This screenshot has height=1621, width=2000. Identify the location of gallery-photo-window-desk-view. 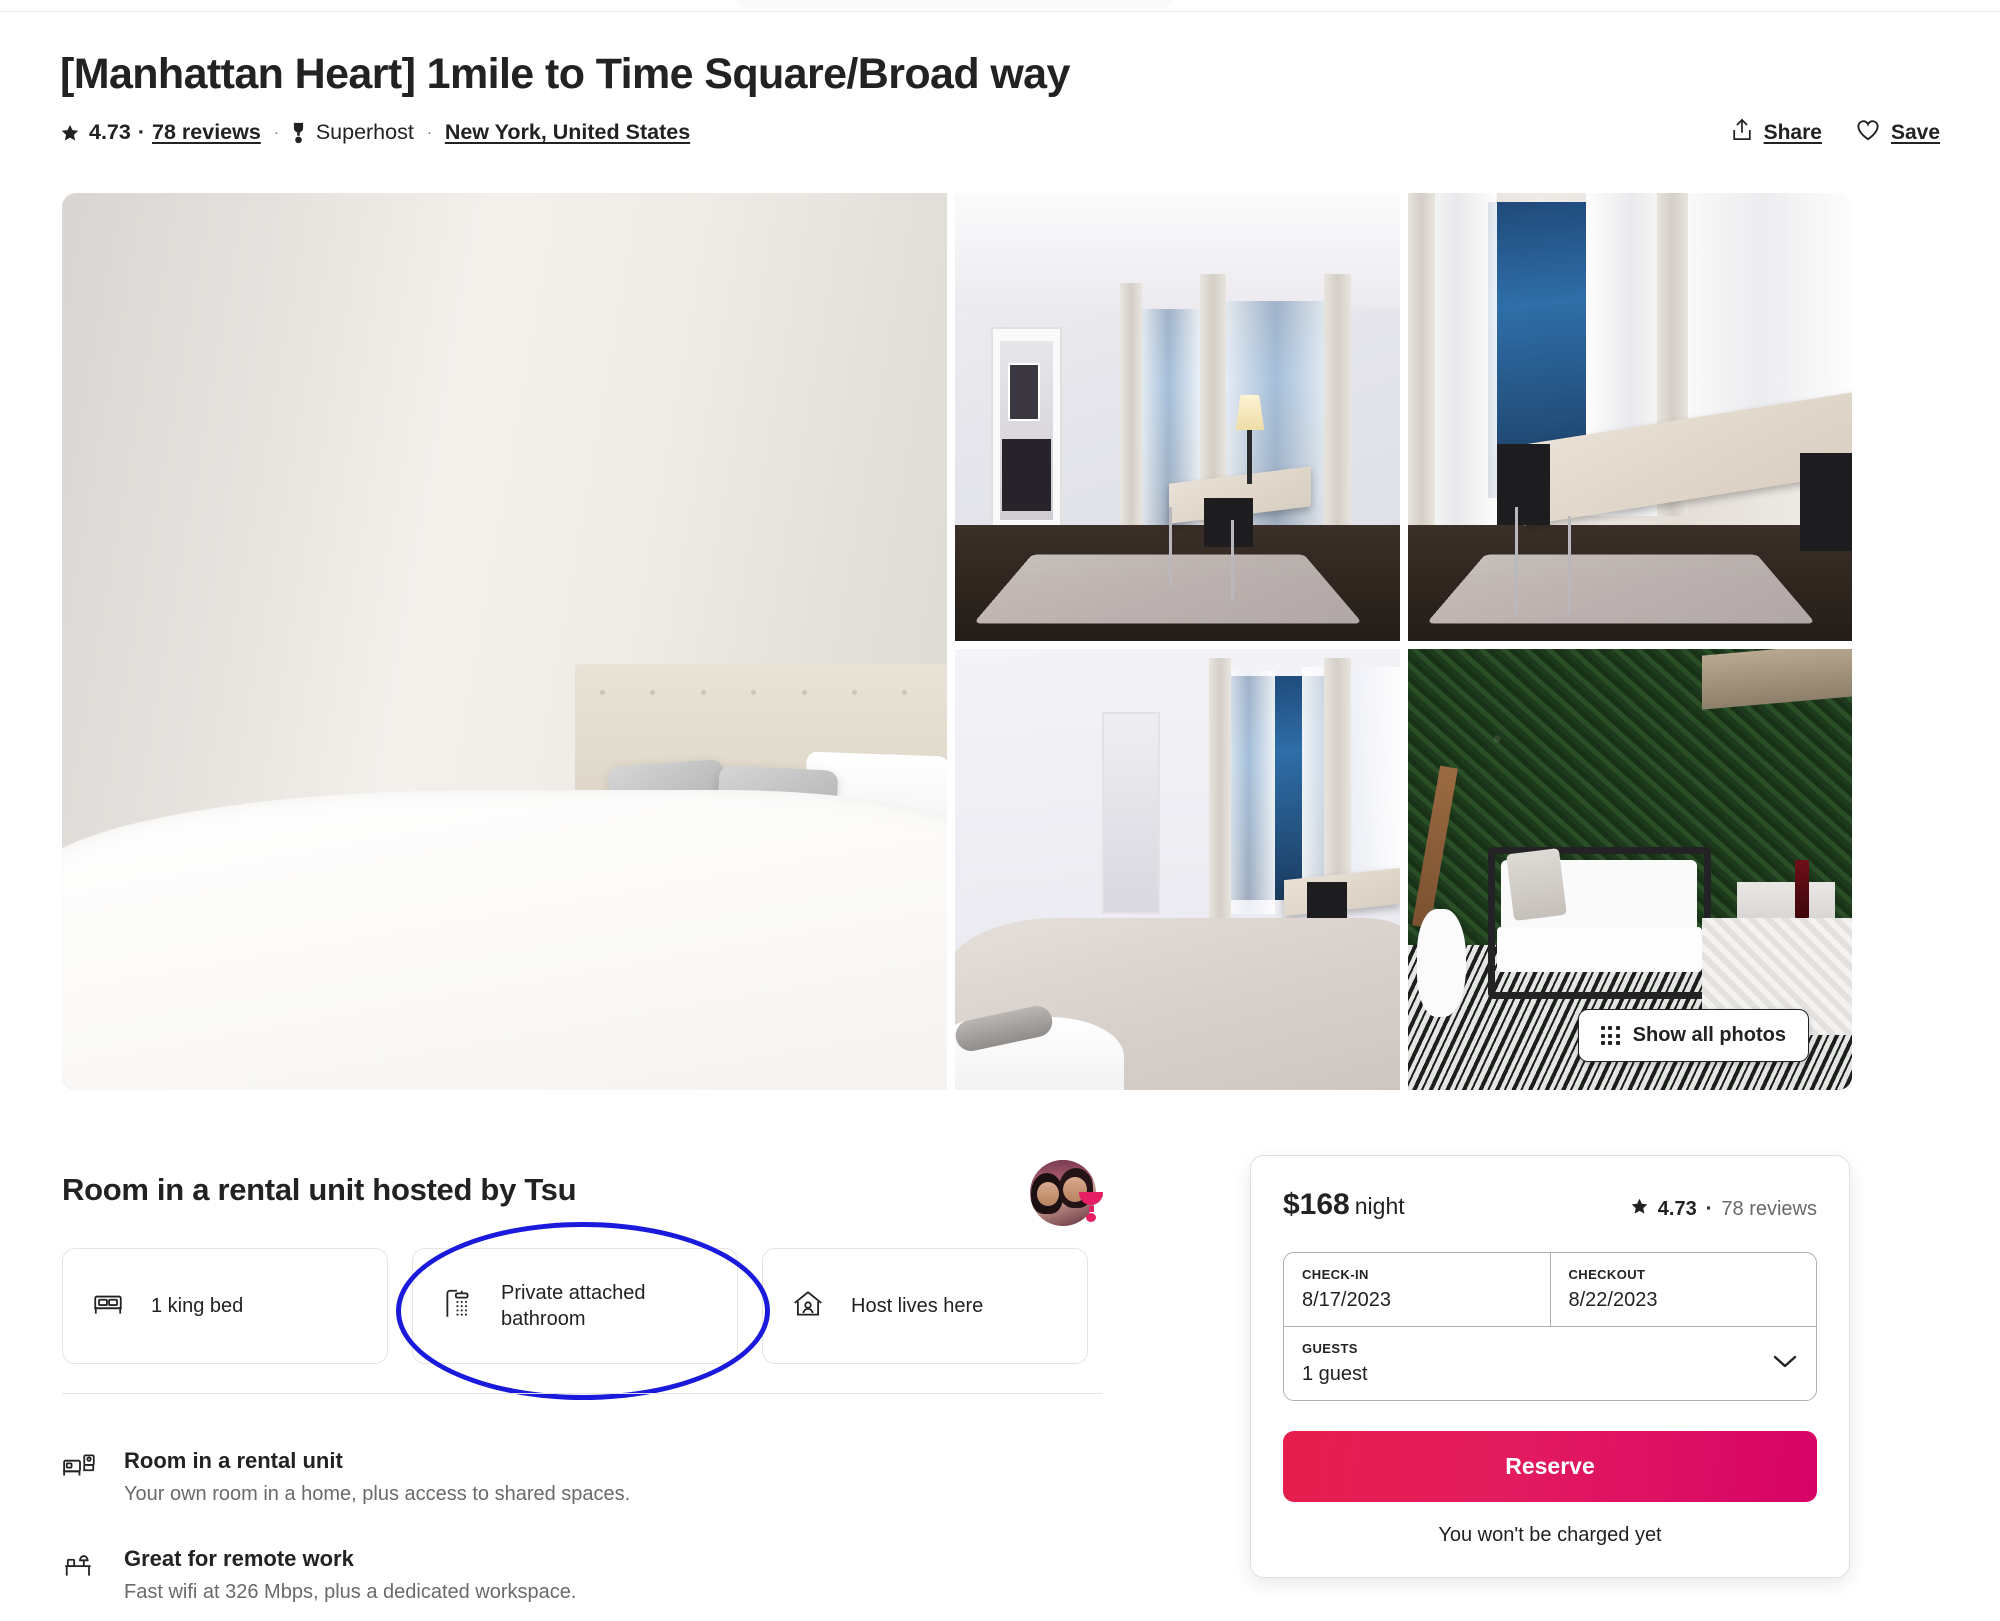
(1630, 417).